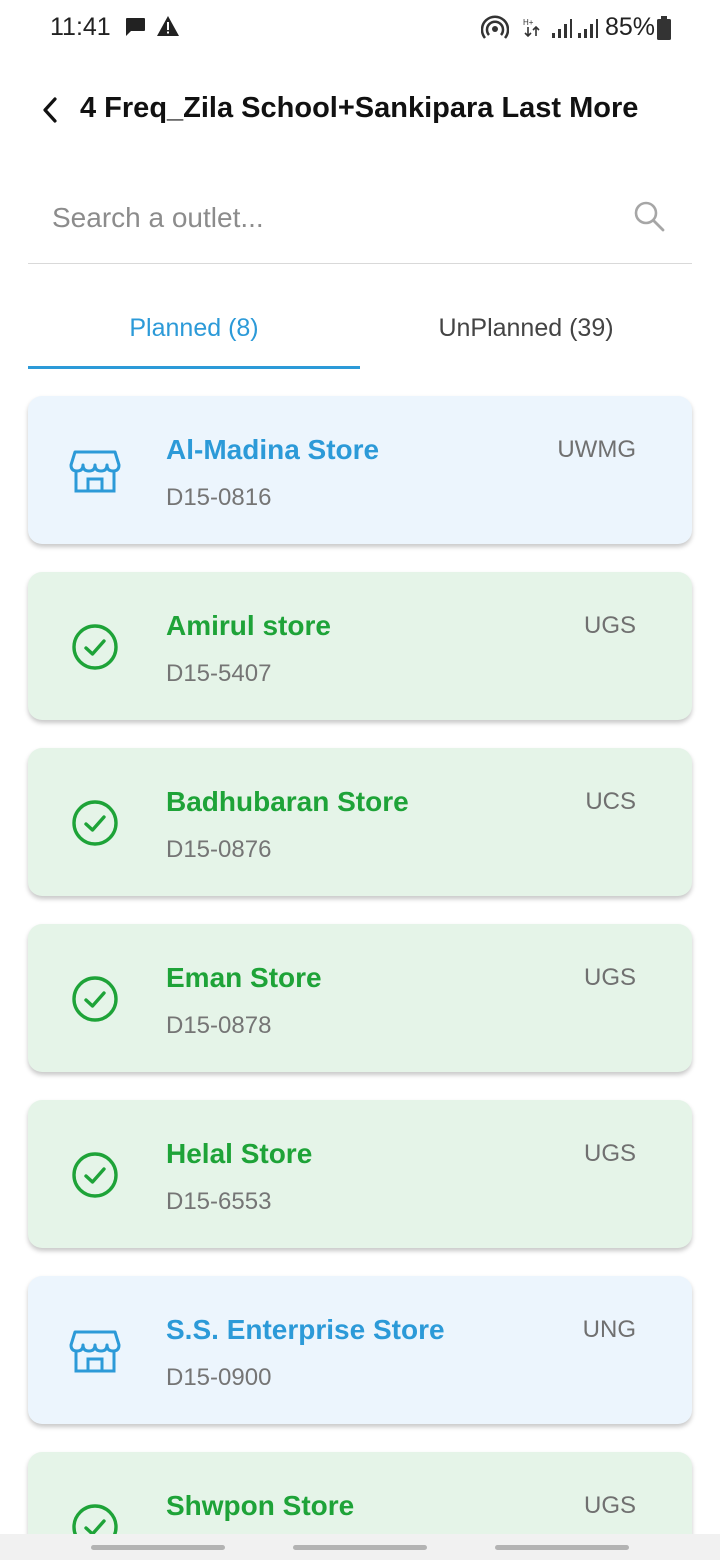  What do you see at coordinates (194, 367) in the screenshot?
I see `tab-active-indicator` at bounding box center [194, 367].